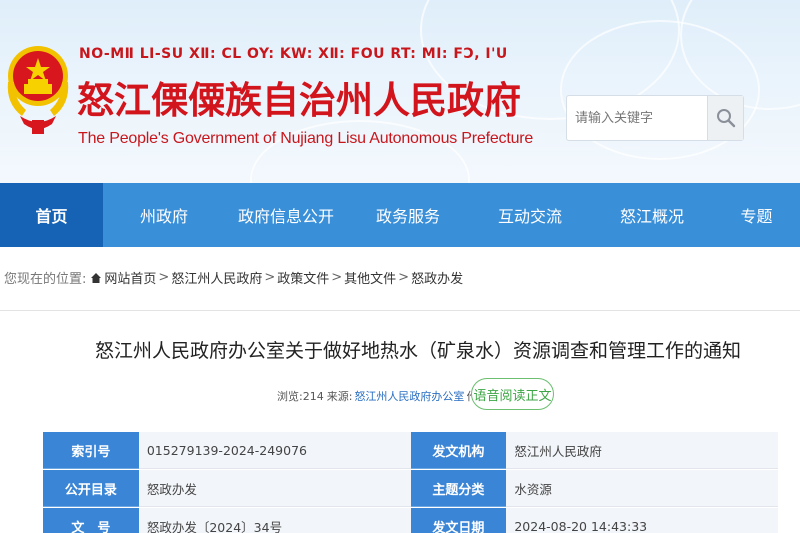 The image size is (800, 533). Describe the element at coordinates (458, 488) in the screenshot. I see `info-label: 主题分类` at that location.